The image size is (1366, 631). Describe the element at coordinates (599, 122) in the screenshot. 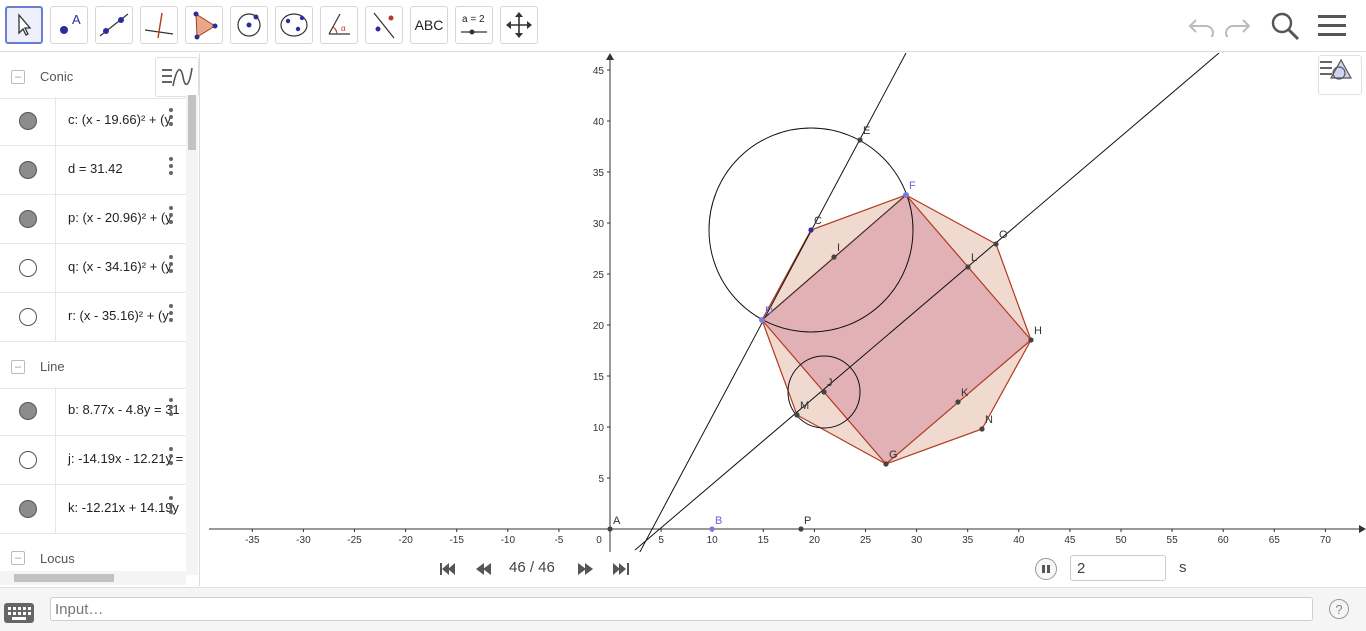

I see `y-tick-label: 40` at that location.